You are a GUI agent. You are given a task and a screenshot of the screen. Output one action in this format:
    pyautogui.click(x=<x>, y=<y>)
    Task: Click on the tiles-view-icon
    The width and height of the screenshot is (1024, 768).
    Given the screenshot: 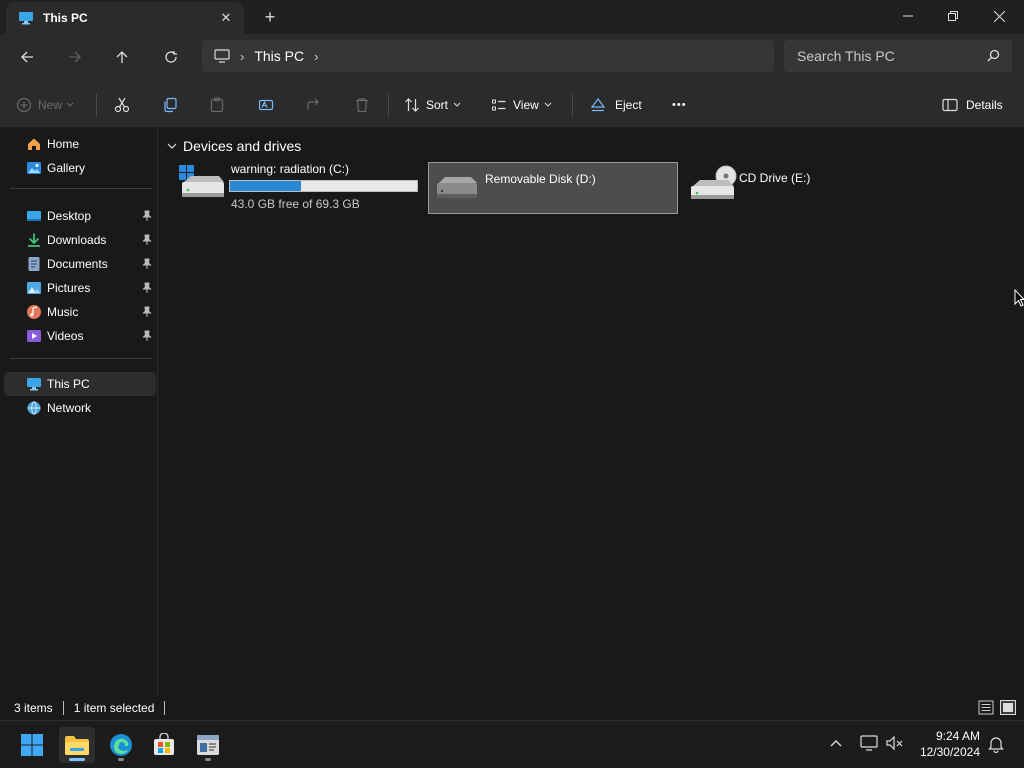 What is the action you would take?
    pyautogui.click(x=1008, y=707)
    